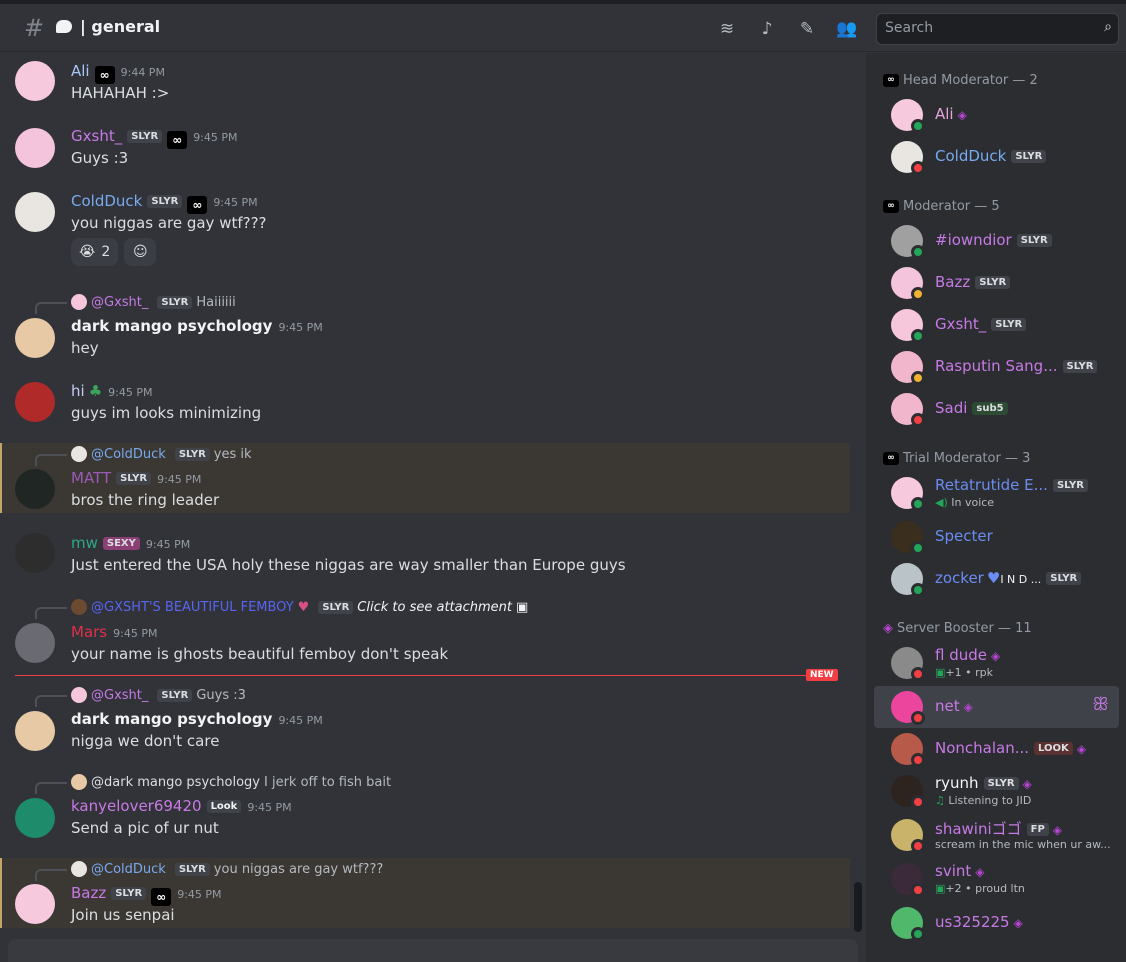 This screenshot has width=1126, height=962. Describe the element at coordinates (847, 29) in the screenshot. I see `member-list-icon: 👥` at that location.